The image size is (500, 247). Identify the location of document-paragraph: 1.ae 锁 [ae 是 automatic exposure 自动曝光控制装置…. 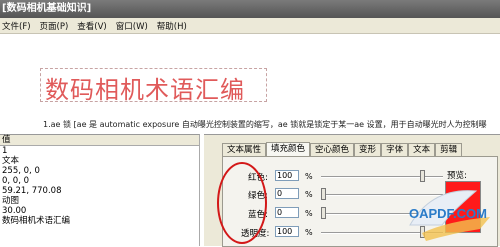
(265, 124).